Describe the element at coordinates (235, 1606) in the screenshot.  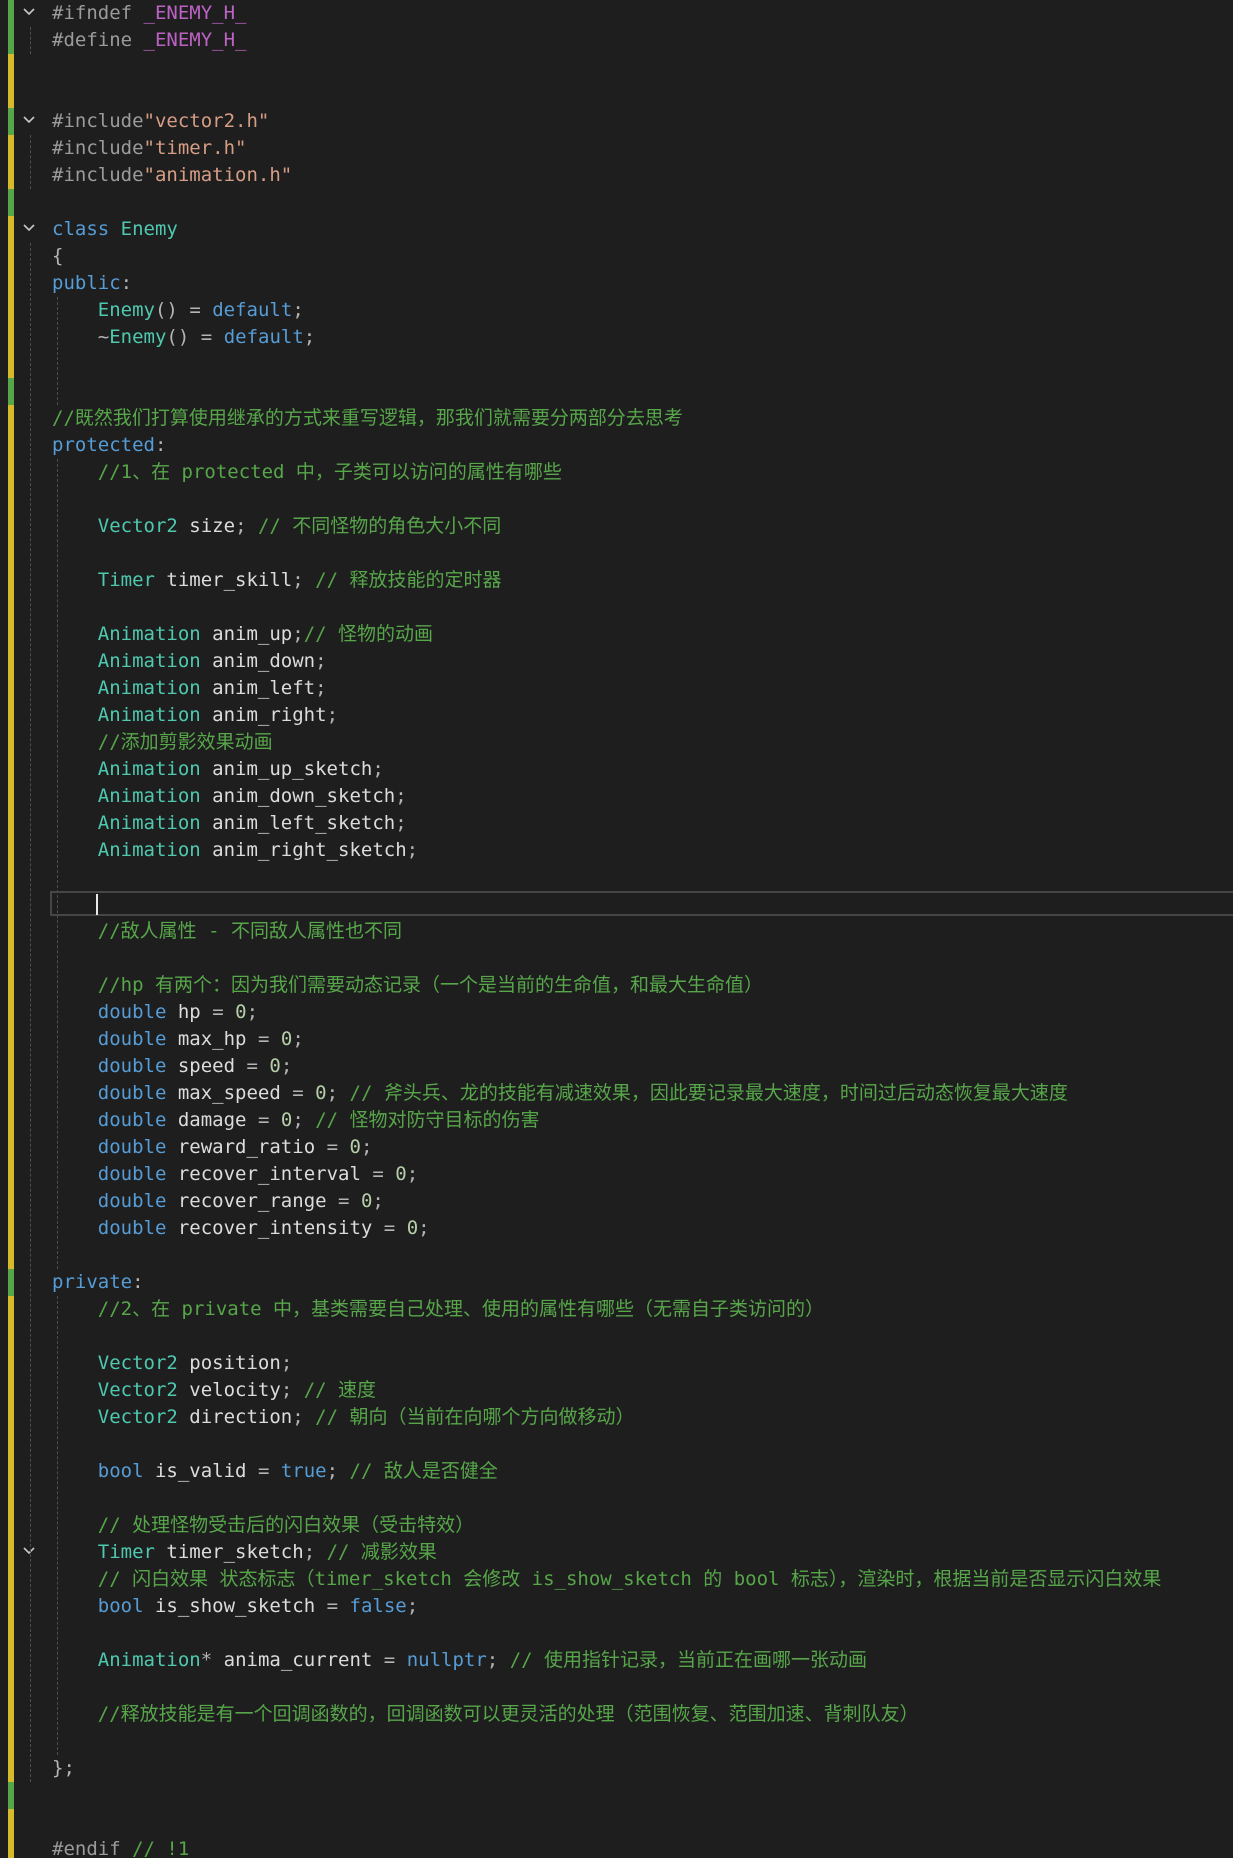
I see `code-line: bool is_show_sketch = false;` at that location.